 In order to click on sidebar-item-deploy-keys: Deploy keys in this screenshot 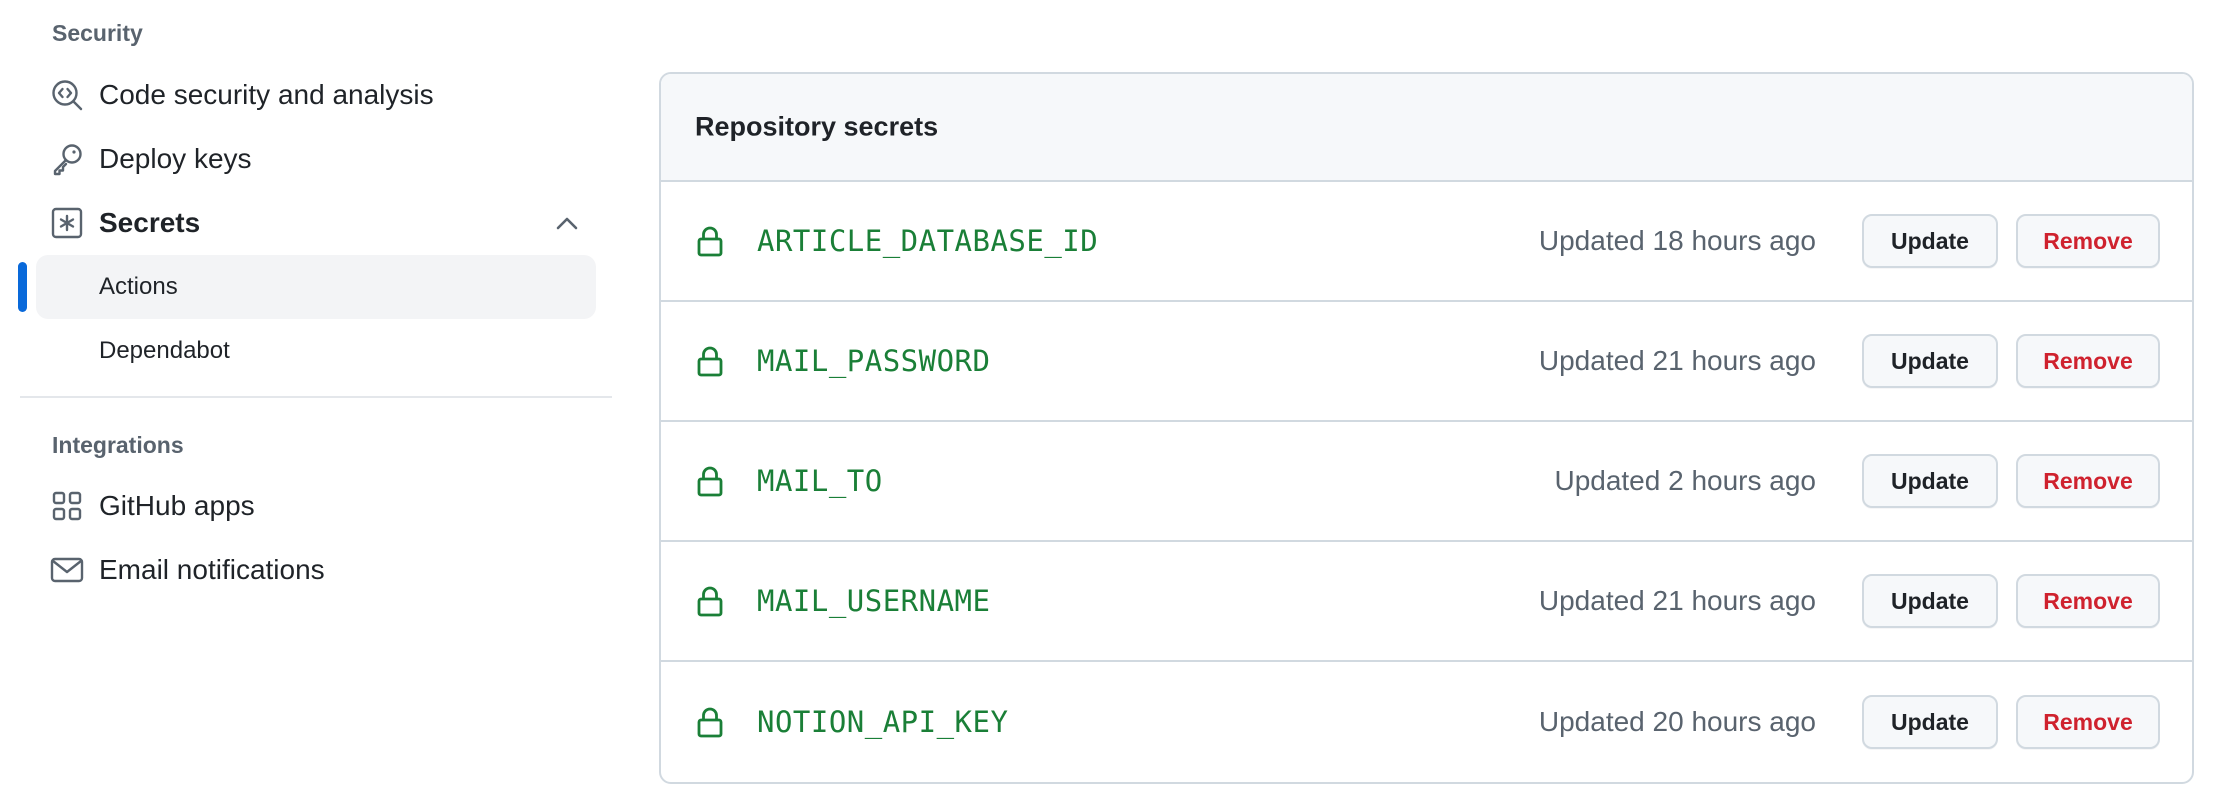, I will do `click(316, 159)`.